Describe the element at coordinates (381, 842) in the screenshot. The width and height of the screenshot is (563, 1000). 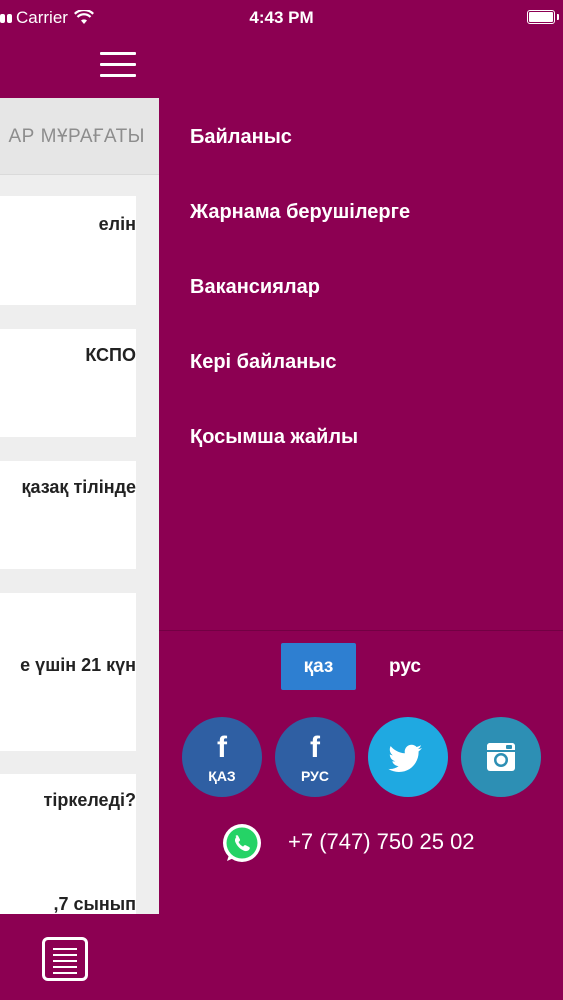
I see `phone-number: +7 (747) 750 25 02` at that location.